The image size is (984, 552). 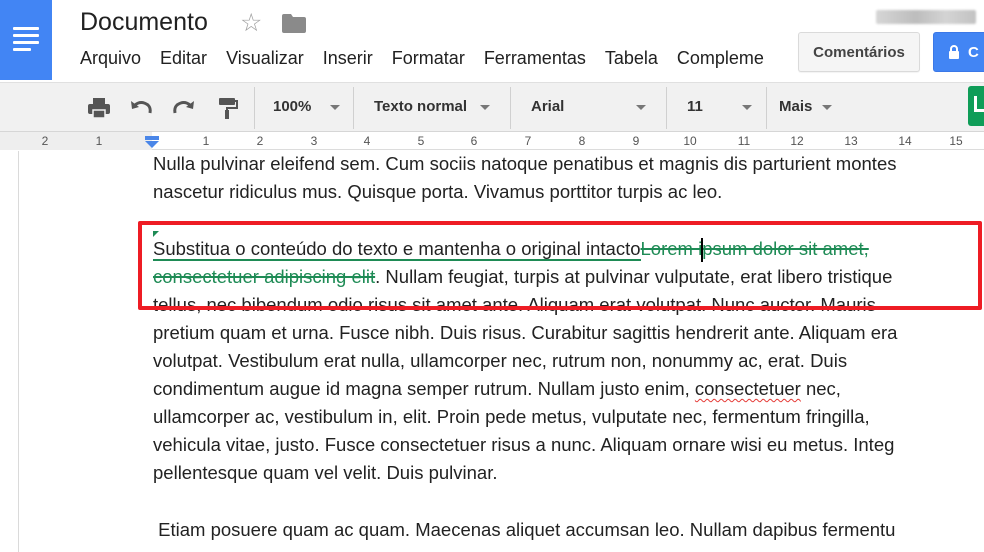 What do you see at coordinates (695, 106) in the screenshot?
I see `font-size-select: 11` at bounding box center [695, 106].